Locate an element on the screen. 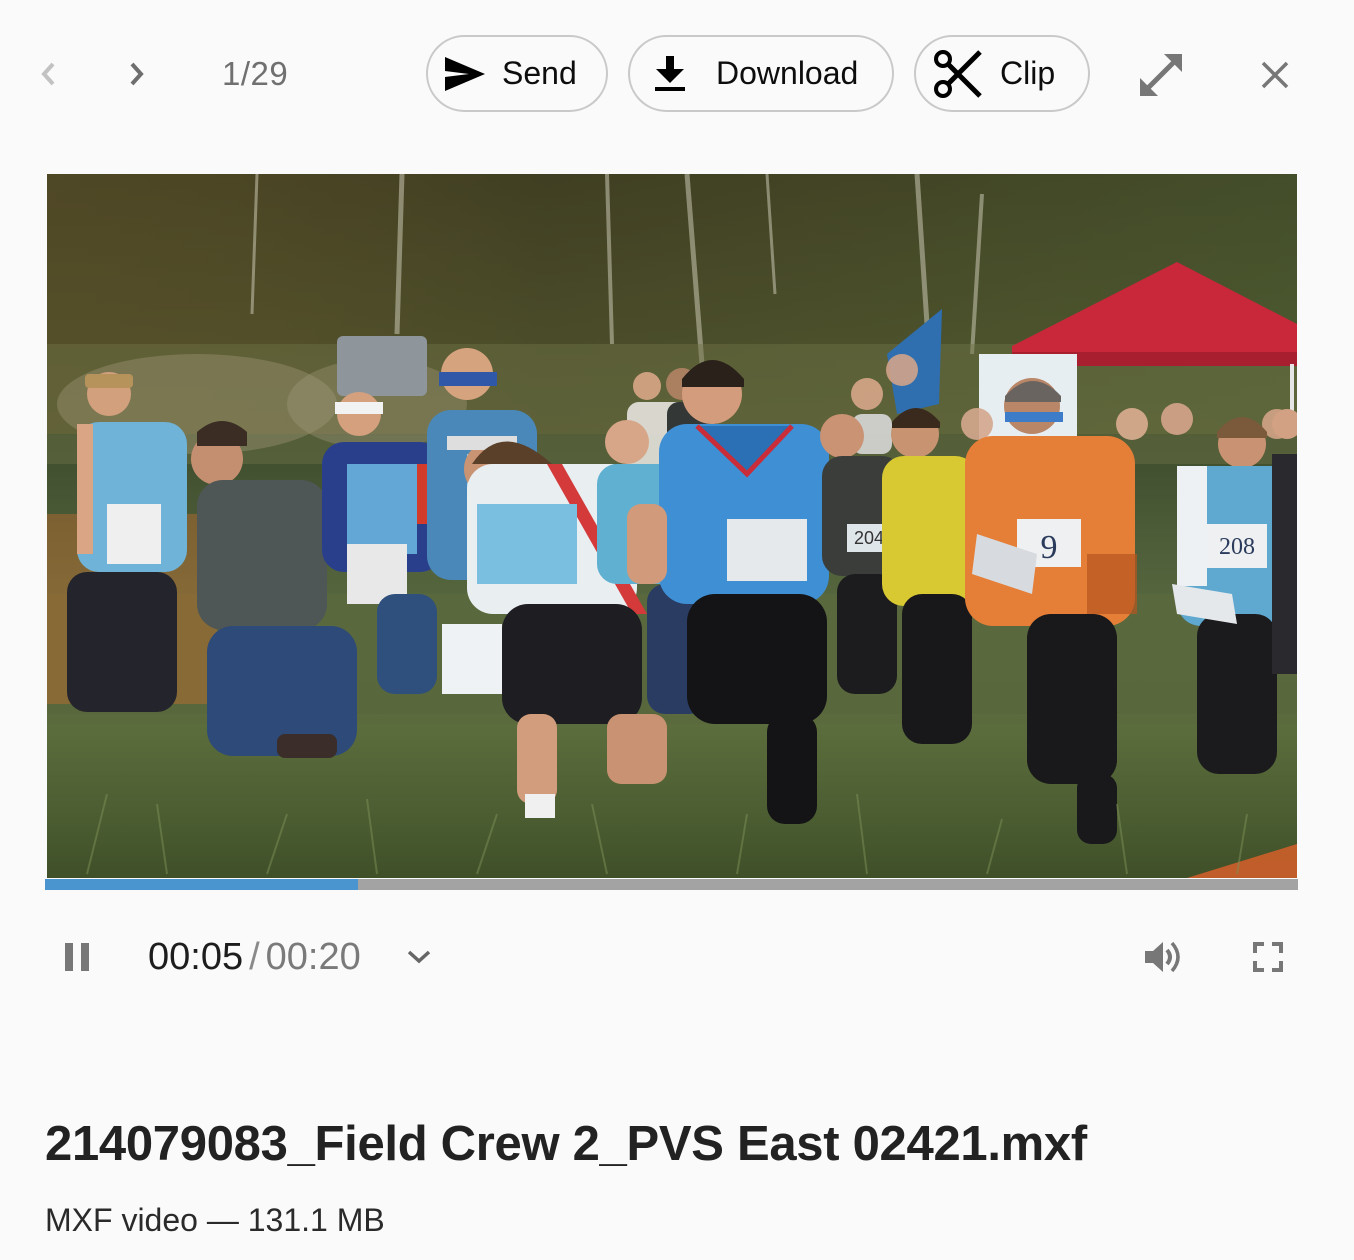  pause-icon is located at coordinates (77, 957).